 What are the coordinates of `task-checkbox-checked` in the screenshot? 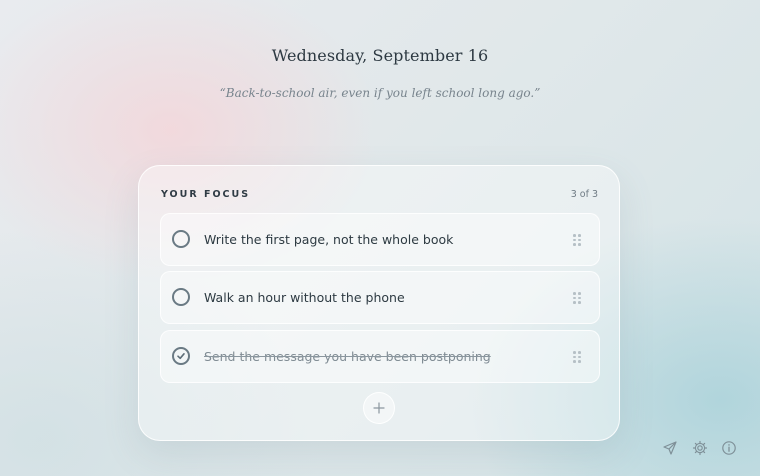 It's located at (181, 356).